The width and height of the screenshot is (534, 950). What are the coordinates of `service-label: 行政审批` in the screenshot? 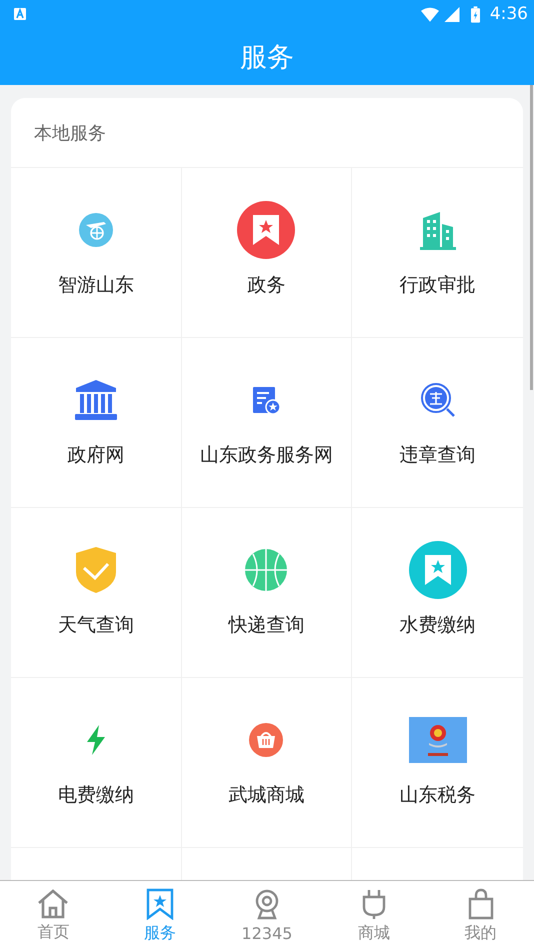 It's located at (438, 285).